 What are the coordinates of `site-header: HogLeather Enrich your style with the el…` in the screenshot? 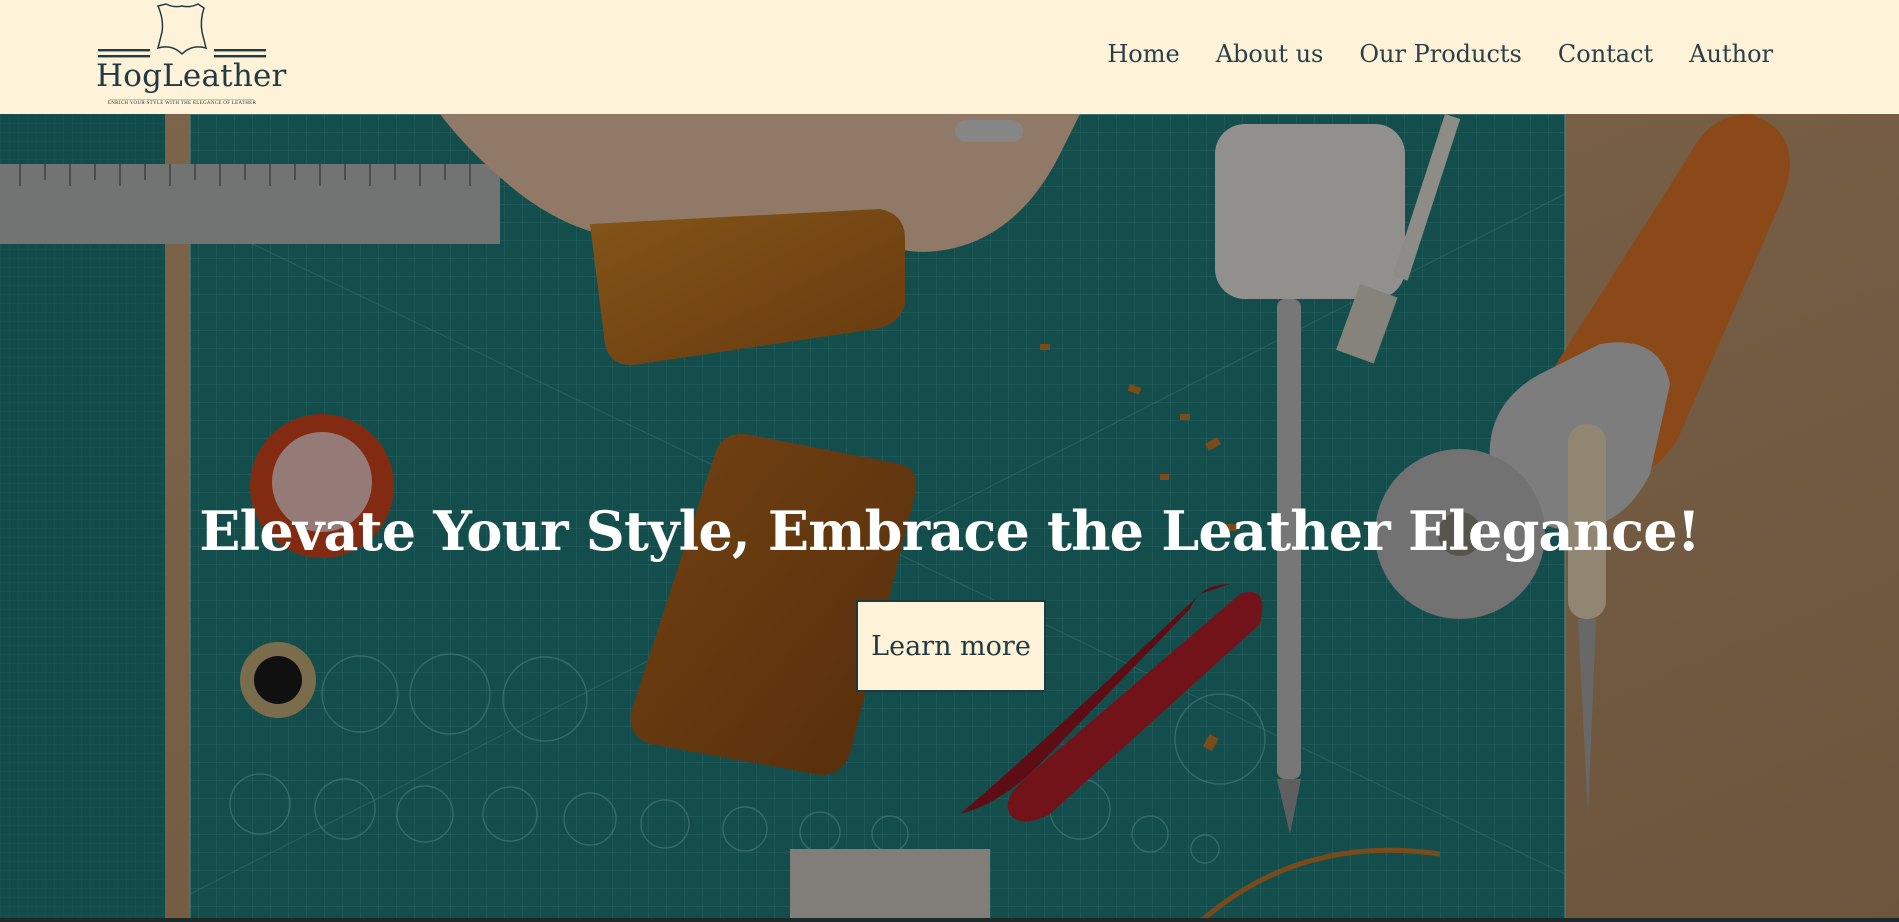 It's located at (949, 57).